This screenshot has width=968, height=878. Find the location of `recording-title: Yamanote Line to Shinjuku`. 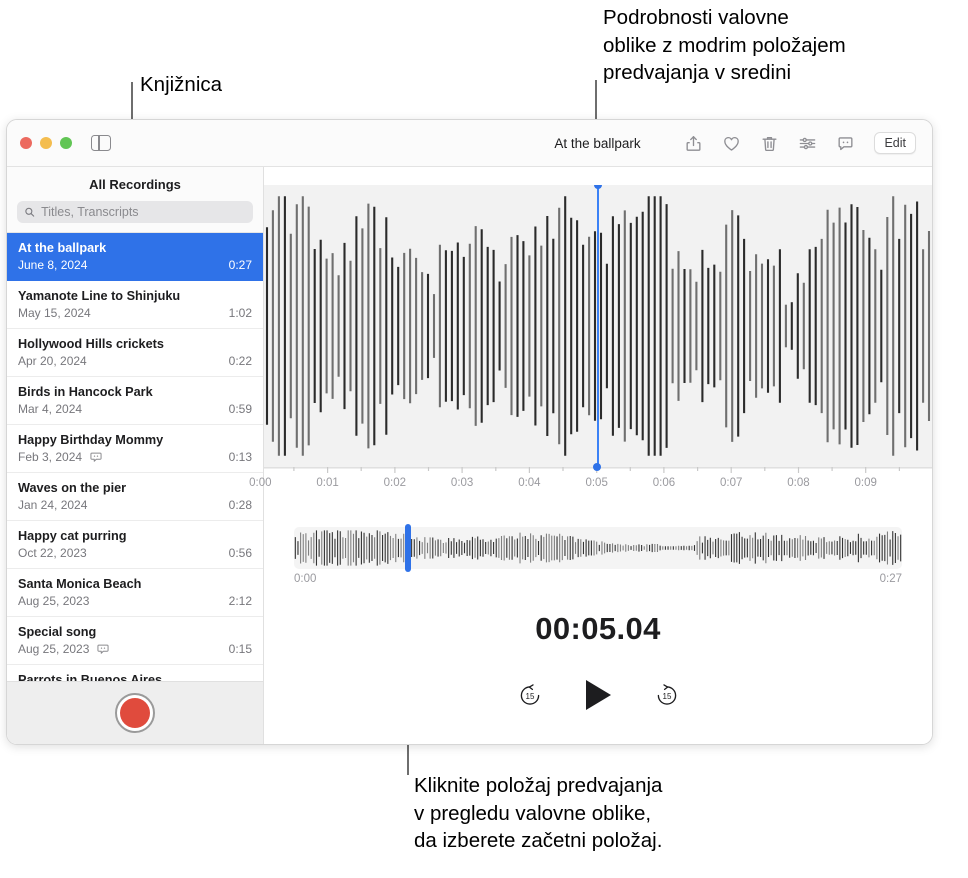

recording-title: Yamanote Line to Shinjuku is located at coordinates (99, 296).